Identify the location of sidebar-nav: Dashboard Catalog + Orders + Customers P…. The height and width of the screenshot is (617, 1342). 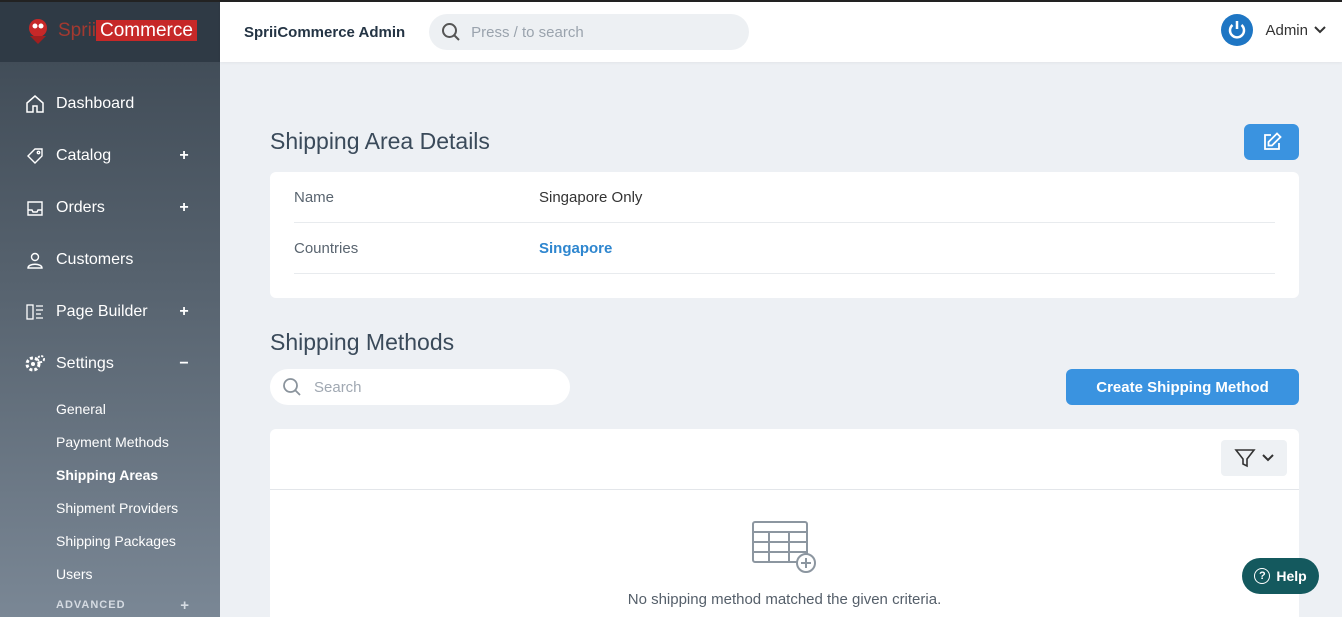
(110, 226).